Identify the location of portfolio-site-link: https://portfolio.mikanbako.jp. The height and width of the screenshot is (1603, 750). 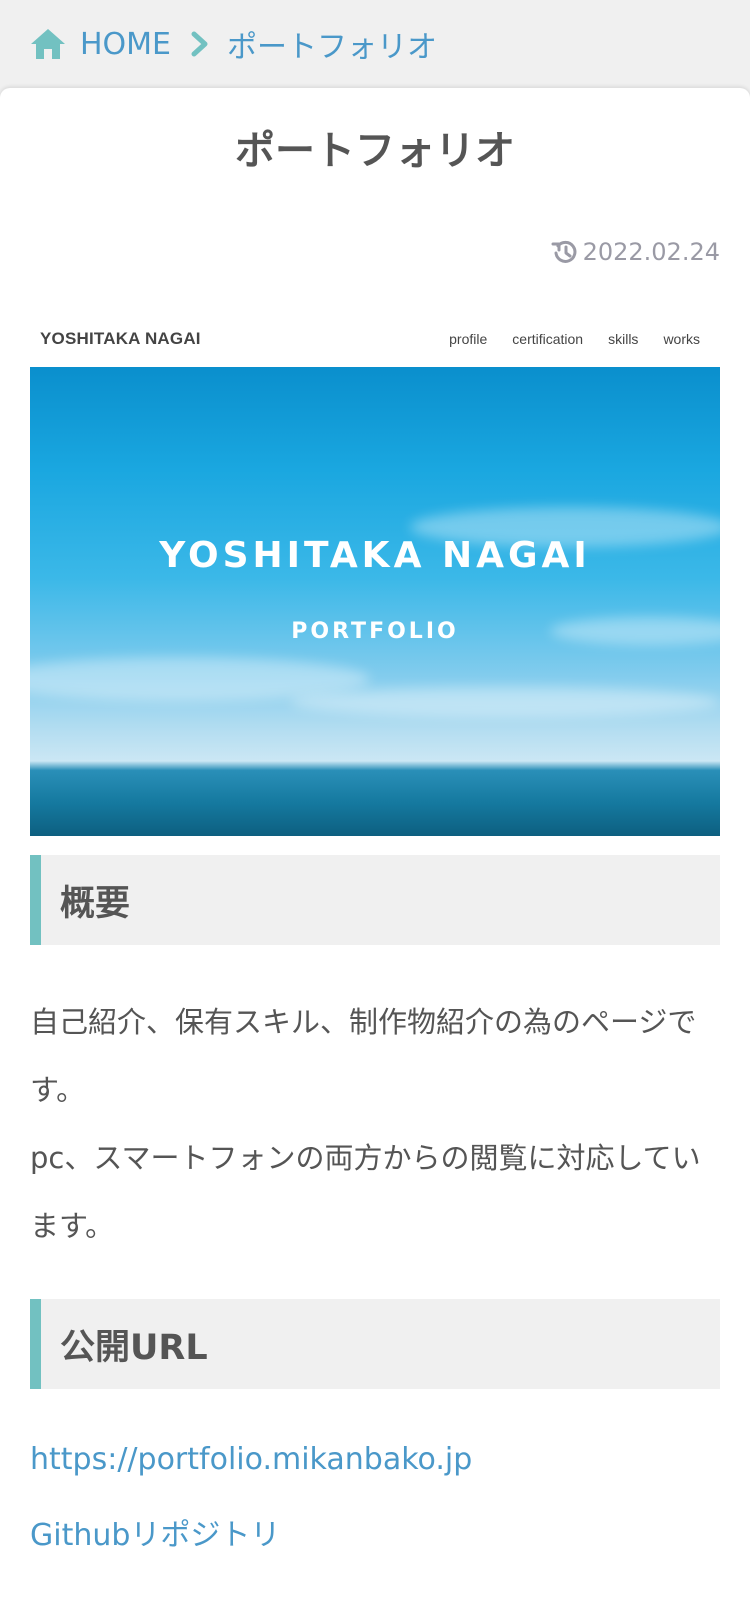
(251, 1459).